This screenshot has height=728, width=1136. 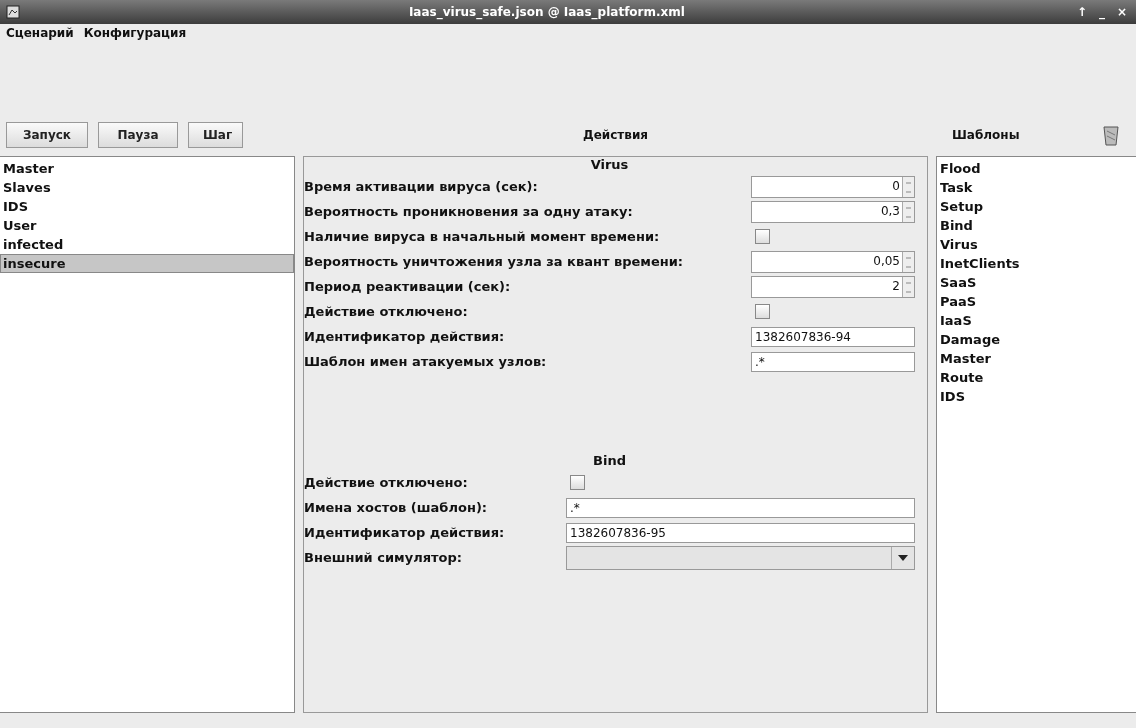 I want to click on list-item: SaaS, so click(x=1036, y=282).